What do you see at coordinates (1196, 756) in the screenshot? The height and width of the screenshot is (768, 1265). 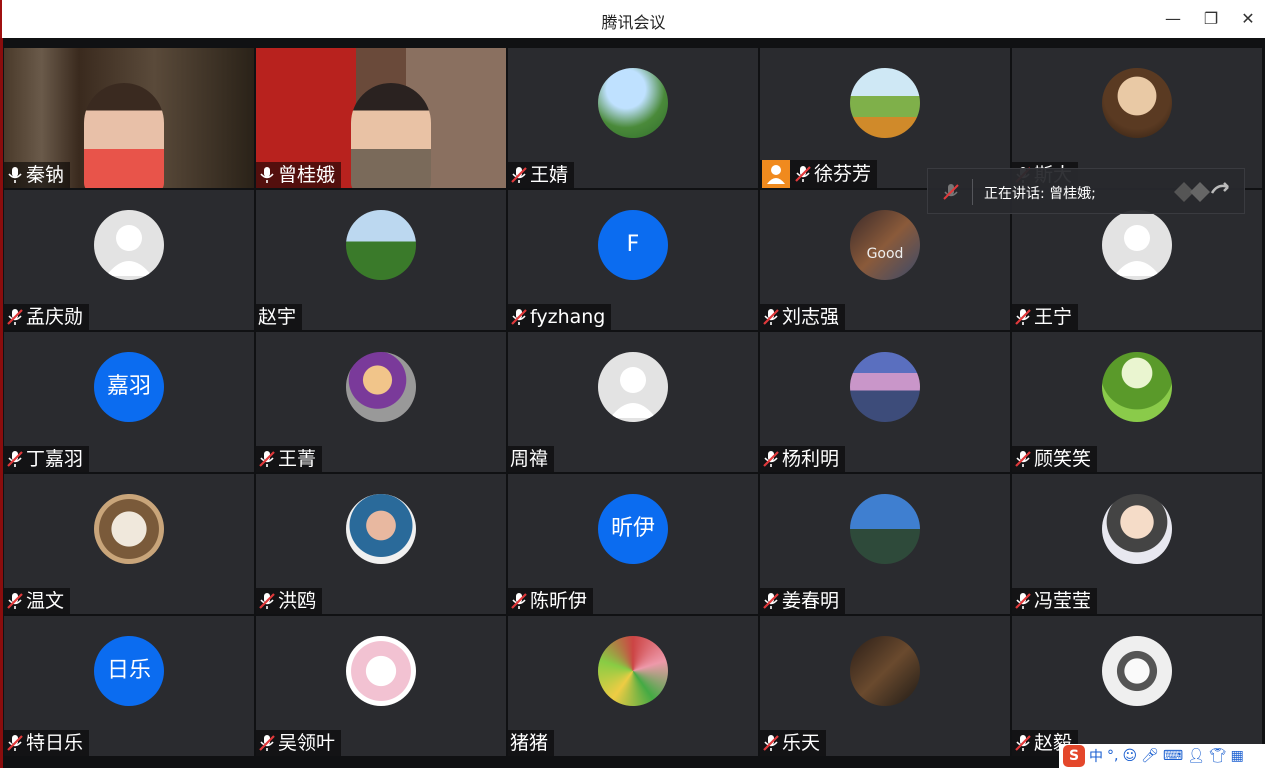 I see `user-icon: 👤︎` at bounding box center [1196, 756].